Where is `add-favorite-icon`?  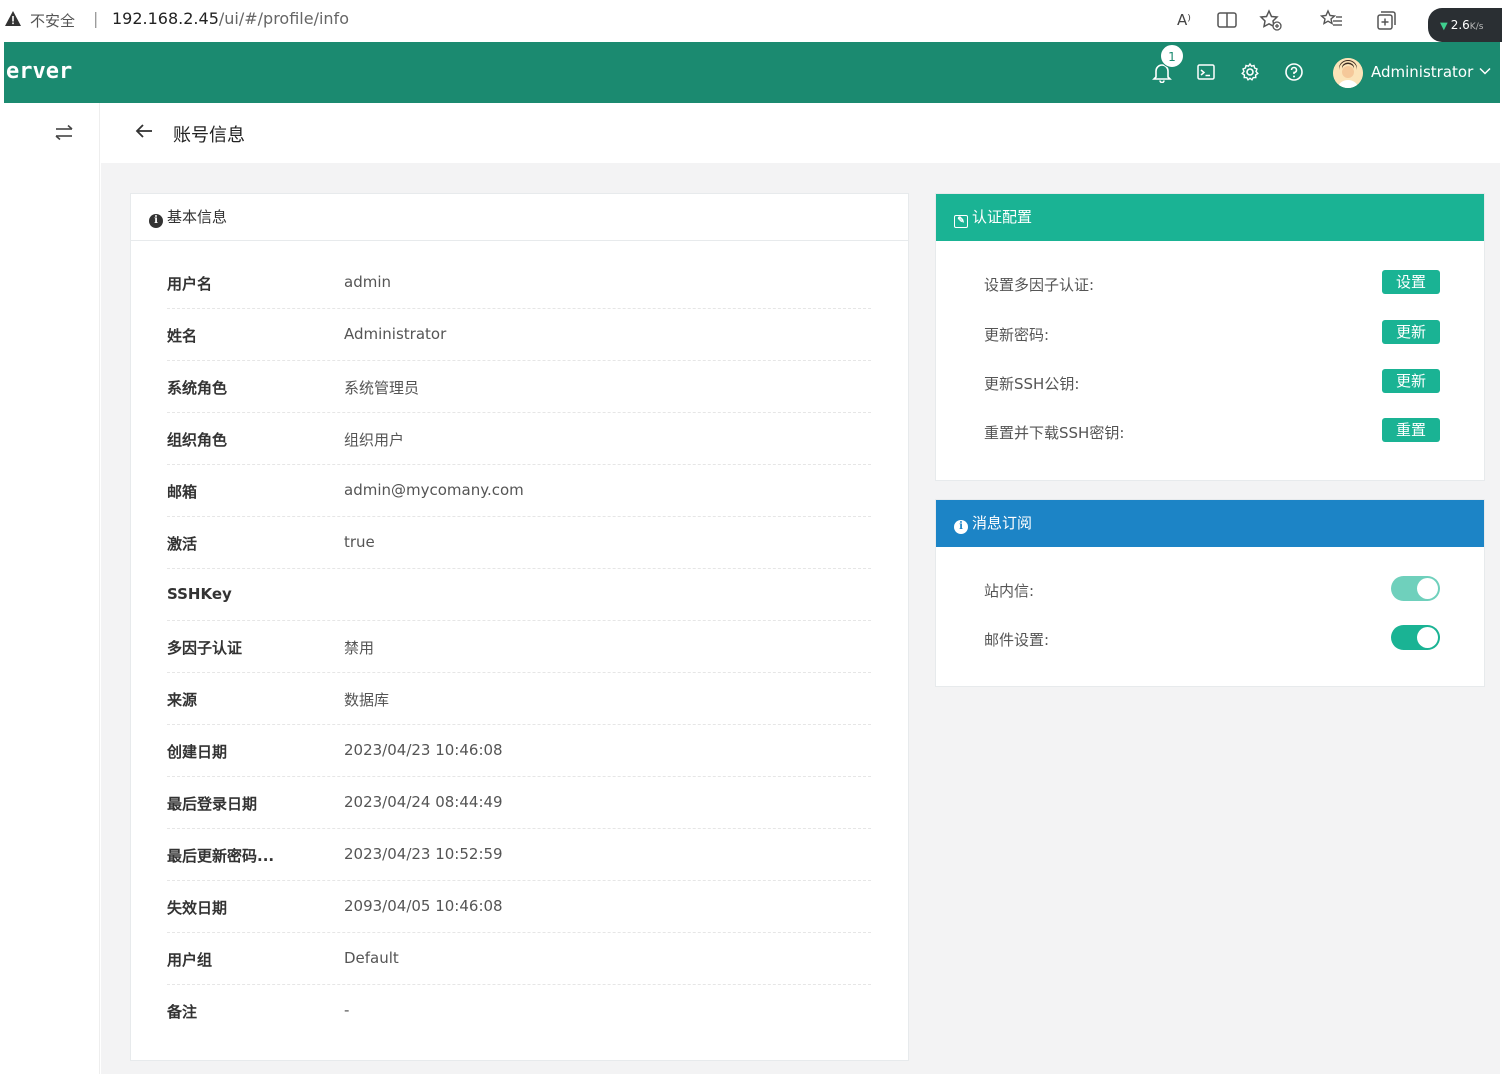
add-favorite-icon is located at coordinates (1271, 20).